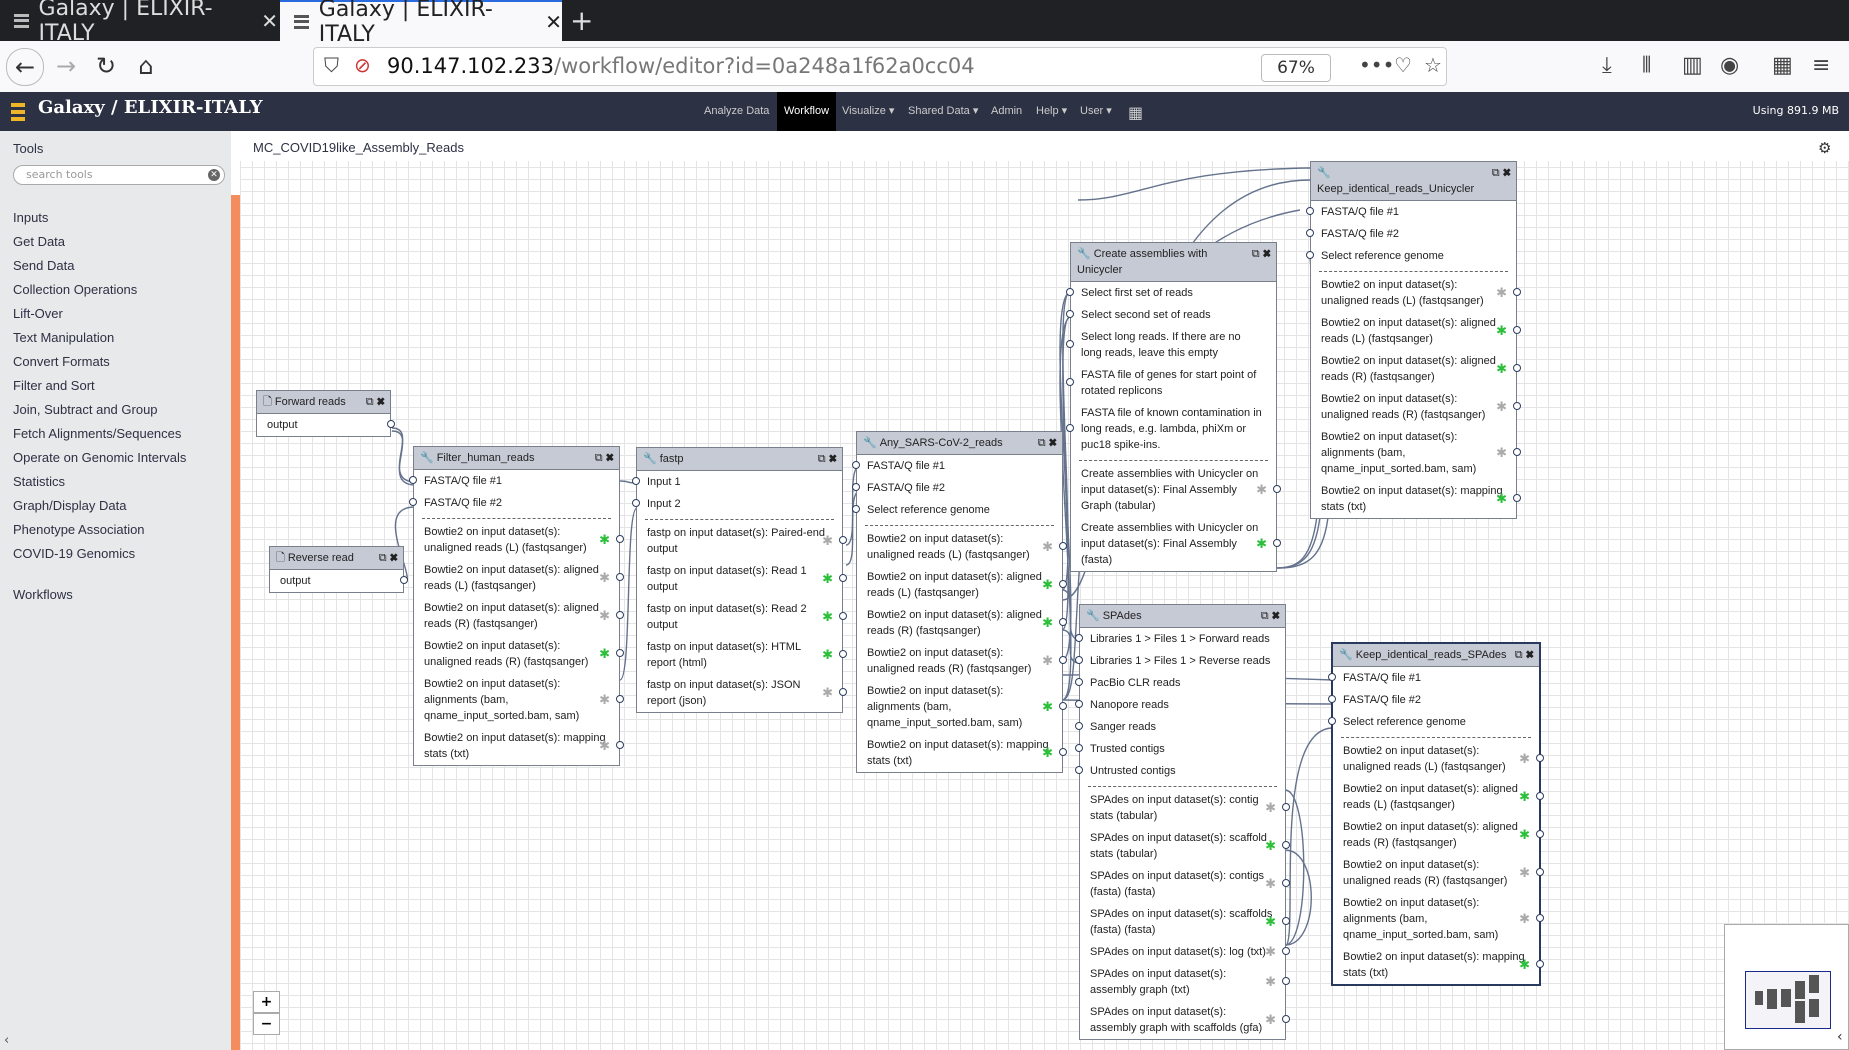  What do you see at coordinates (325, 413) in the screenshot?
I see `workflow-node-forward-reads: 🗋 Forward reads ⧉ ✖ output` at bounding box center [325, 413].